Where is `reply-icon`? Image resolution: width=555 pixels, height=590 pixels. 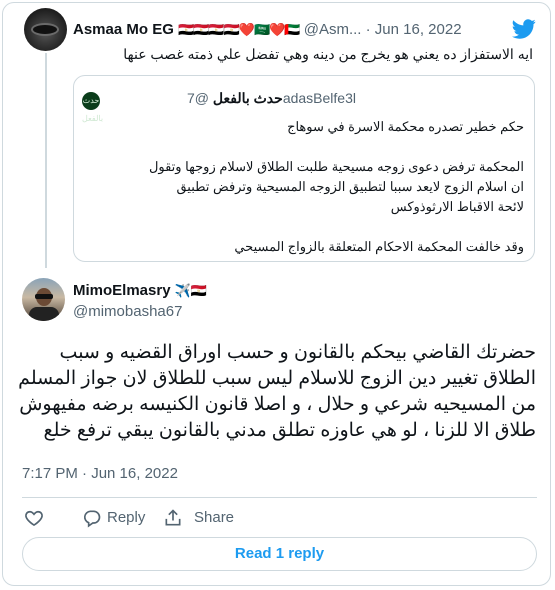
reply-icon is located at coordinates (92, 519).